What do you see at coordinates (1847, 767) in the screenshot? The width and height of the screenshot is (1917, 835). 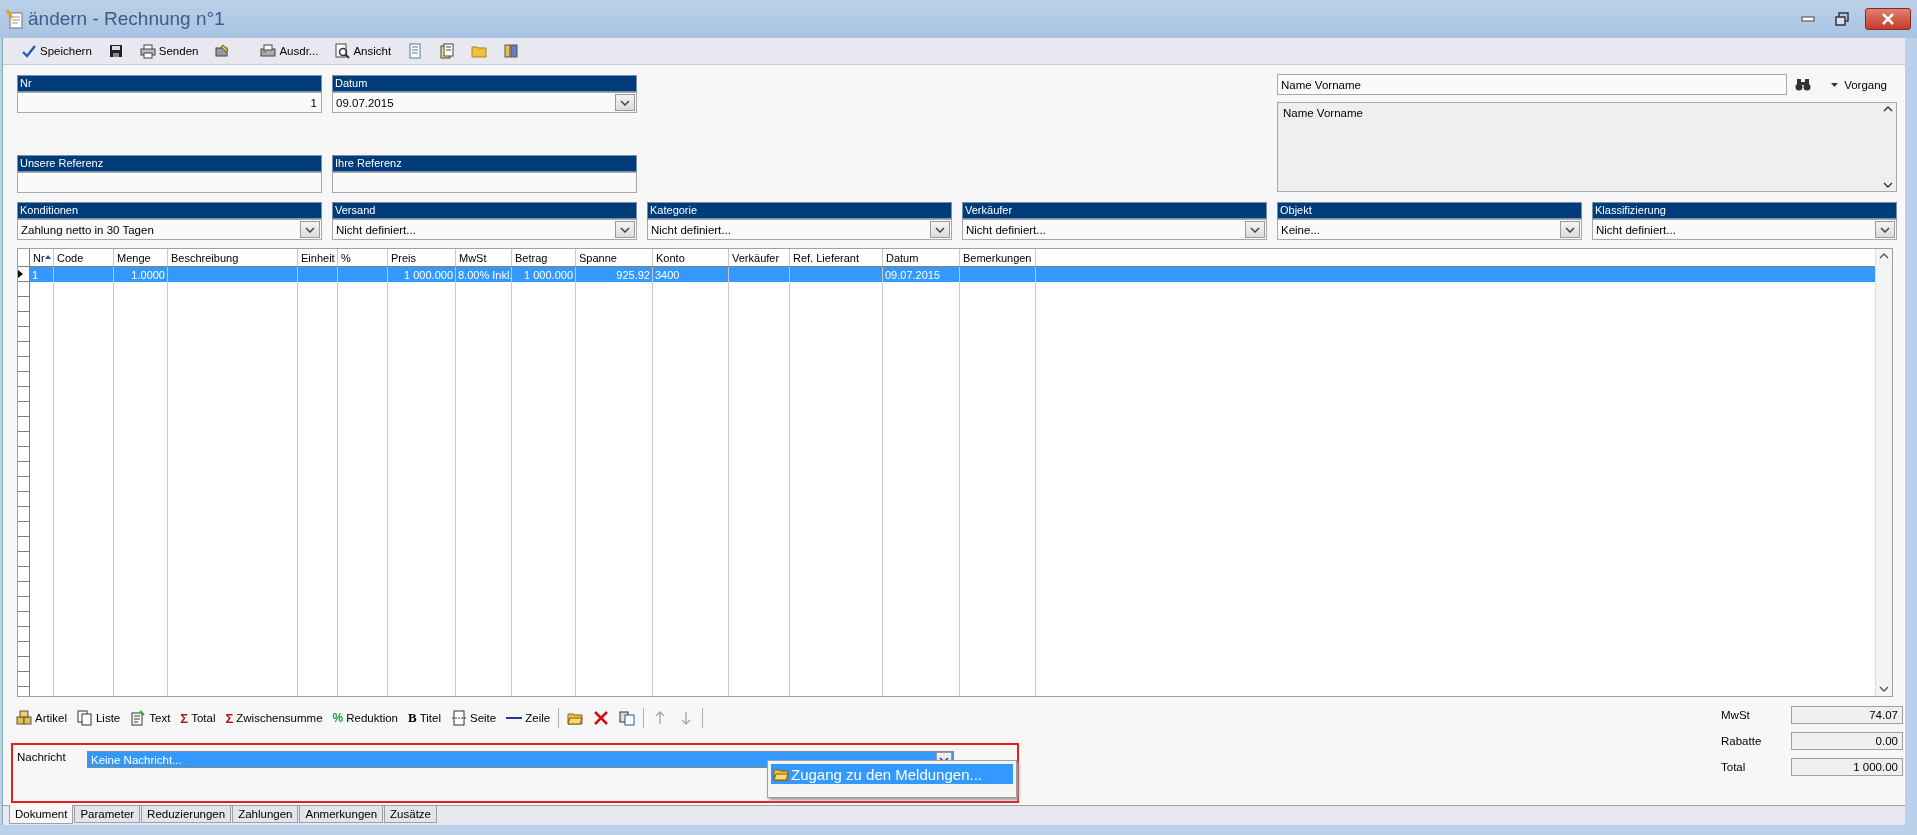 I see `total-value: 1 000.00` at bounding box center [1847, 767].